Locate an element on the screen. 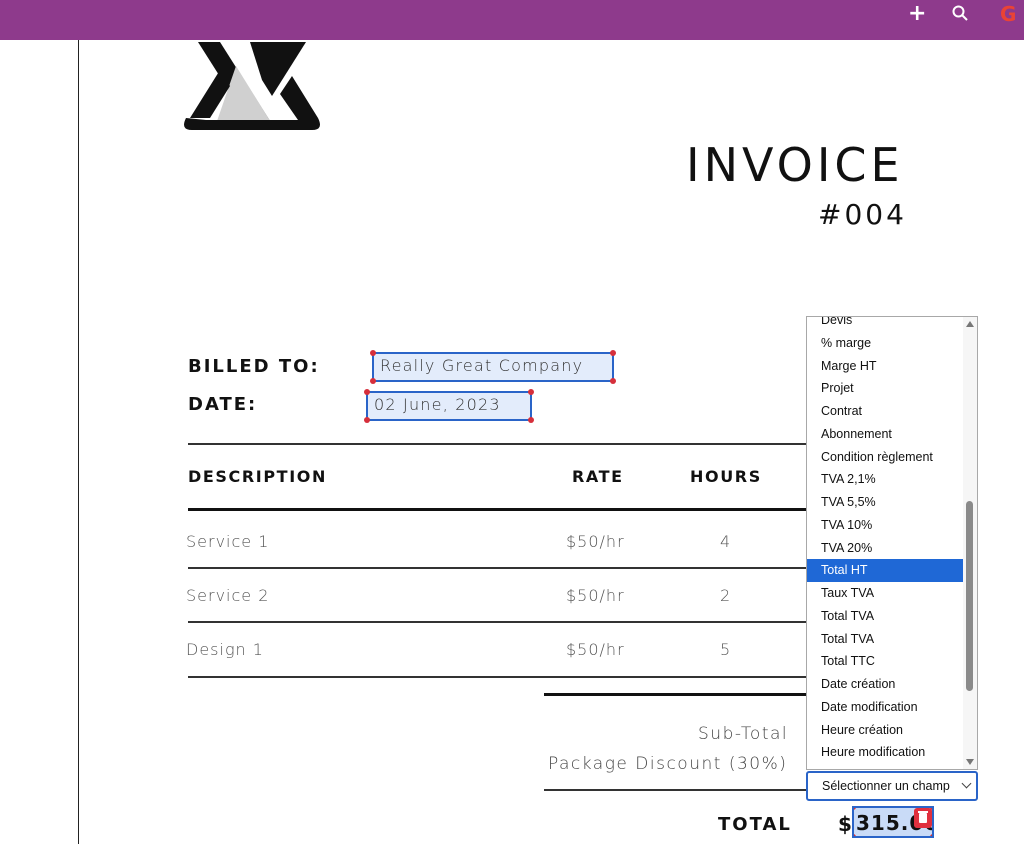  google-icon: G is located at coordinates (1008, 14).